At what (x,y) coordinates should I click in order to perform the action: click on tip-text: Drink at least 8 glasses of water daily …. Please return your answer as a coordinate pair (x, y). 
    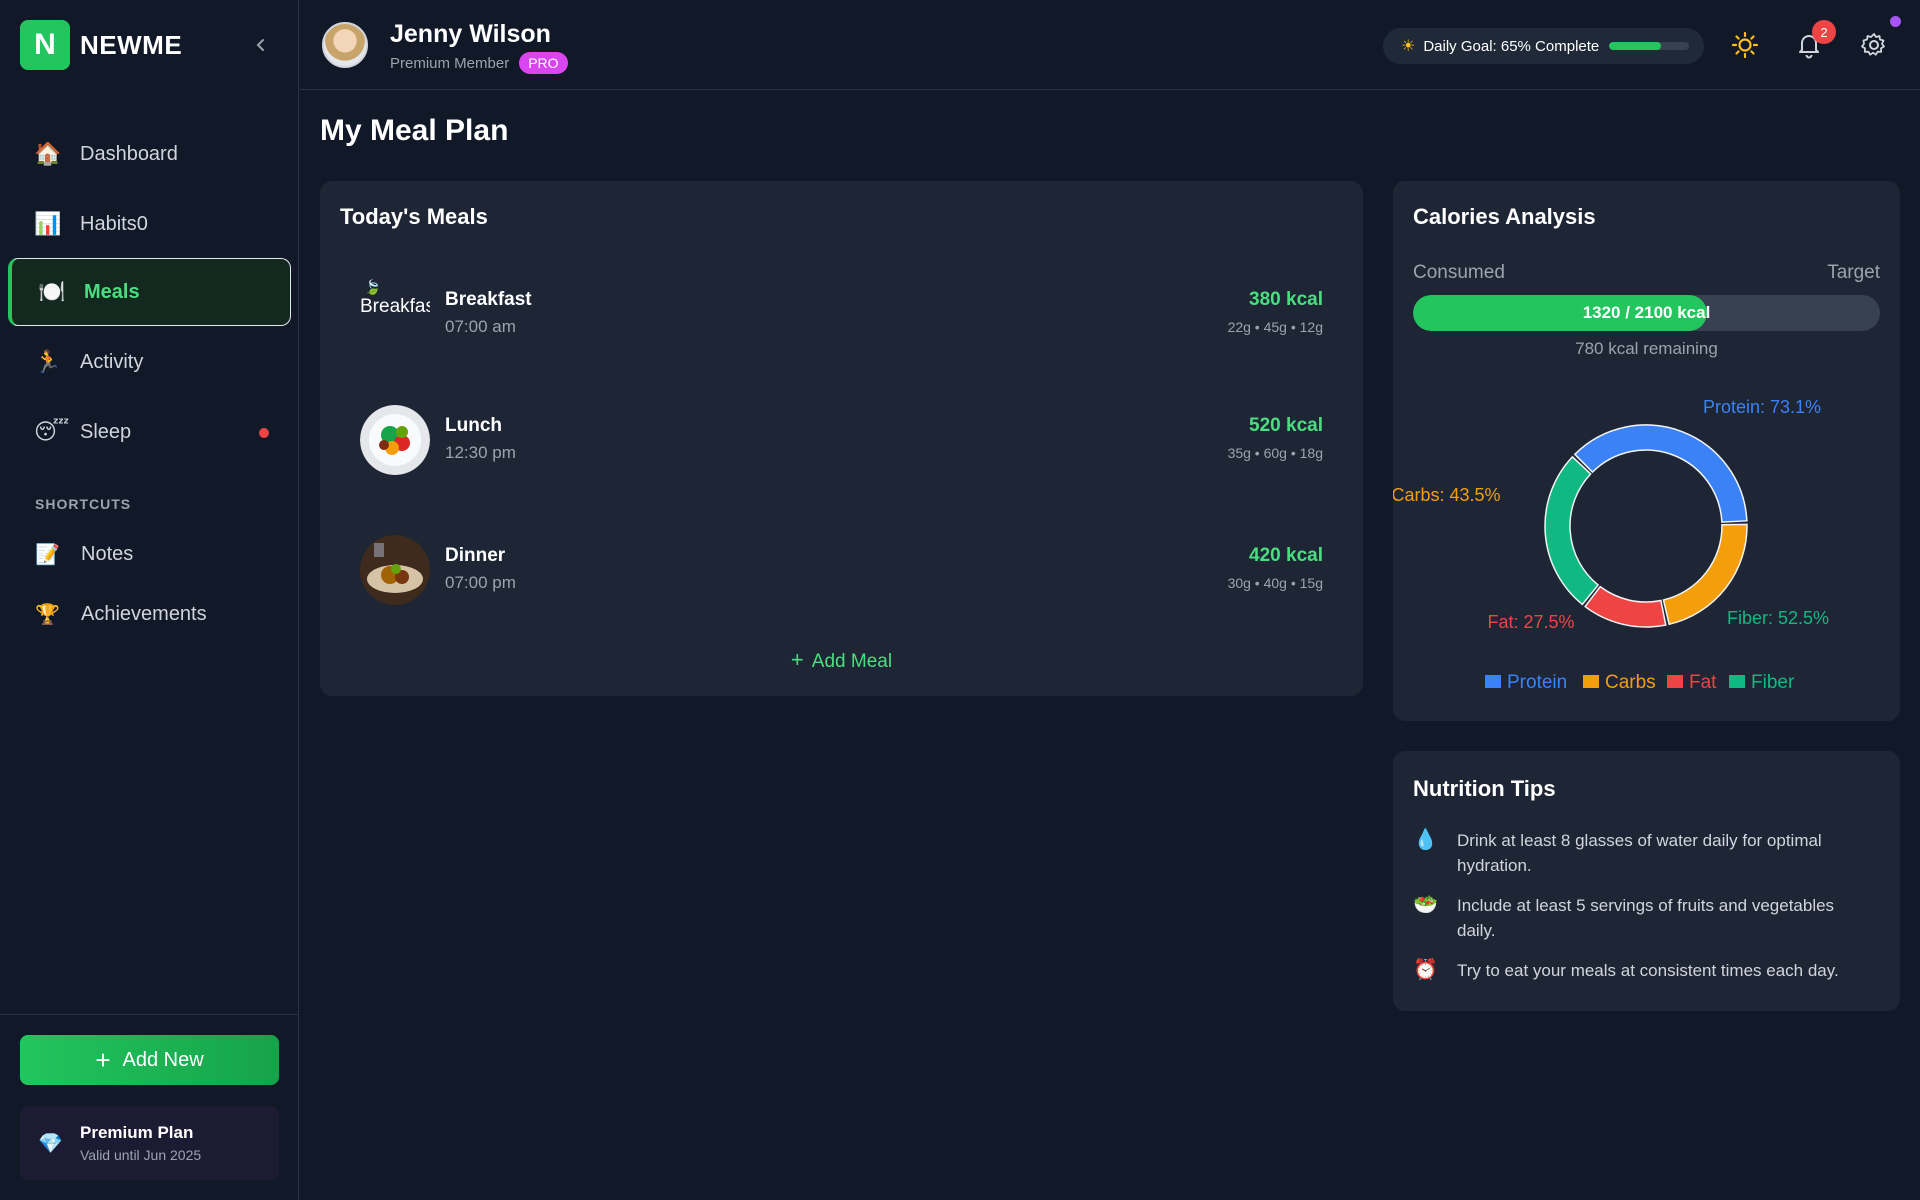
    Looking at the image, I should click on (1639, 853).